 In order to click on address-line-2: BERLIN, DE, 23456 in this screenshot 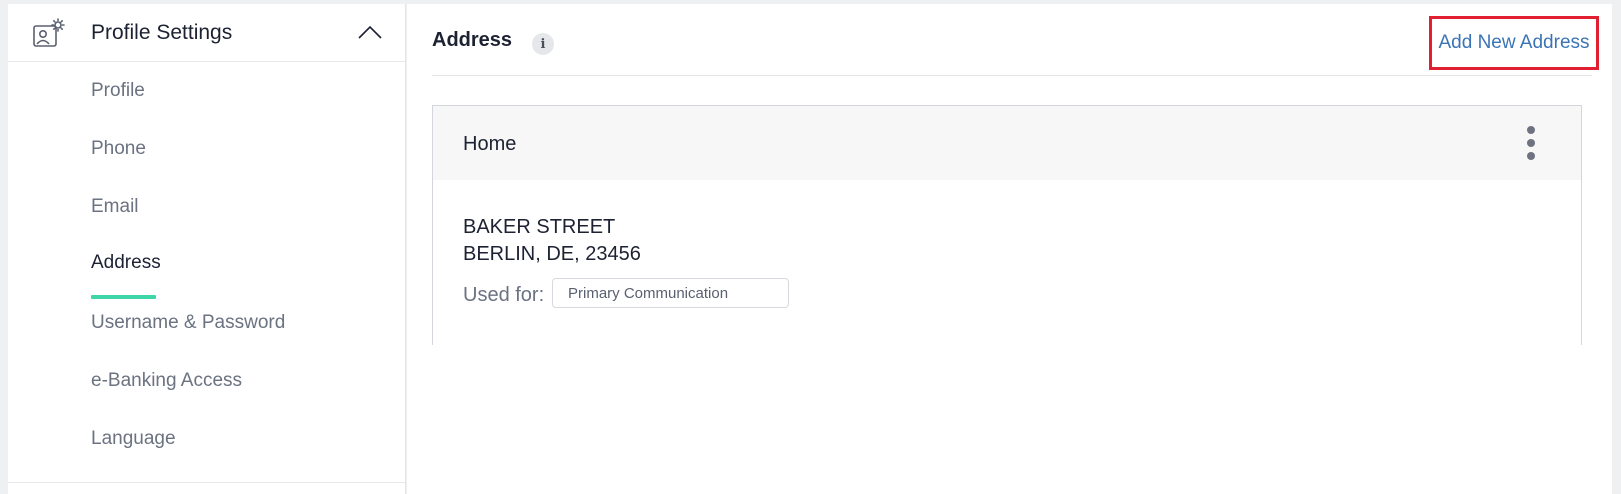, I will do `click(552, 254)`.